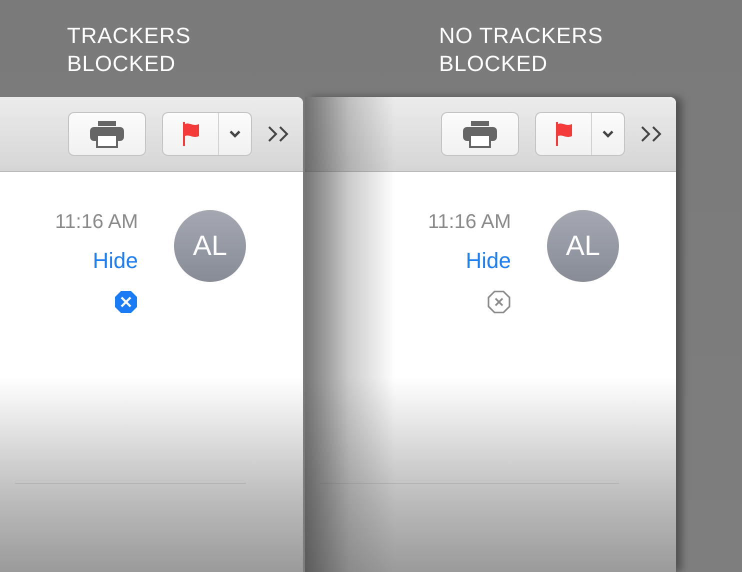 The width and height of the screenshot is (742, 572). Describe the element at coordinates (499, 302) in the screenshot. I see `not-blocked-icon` at that location.